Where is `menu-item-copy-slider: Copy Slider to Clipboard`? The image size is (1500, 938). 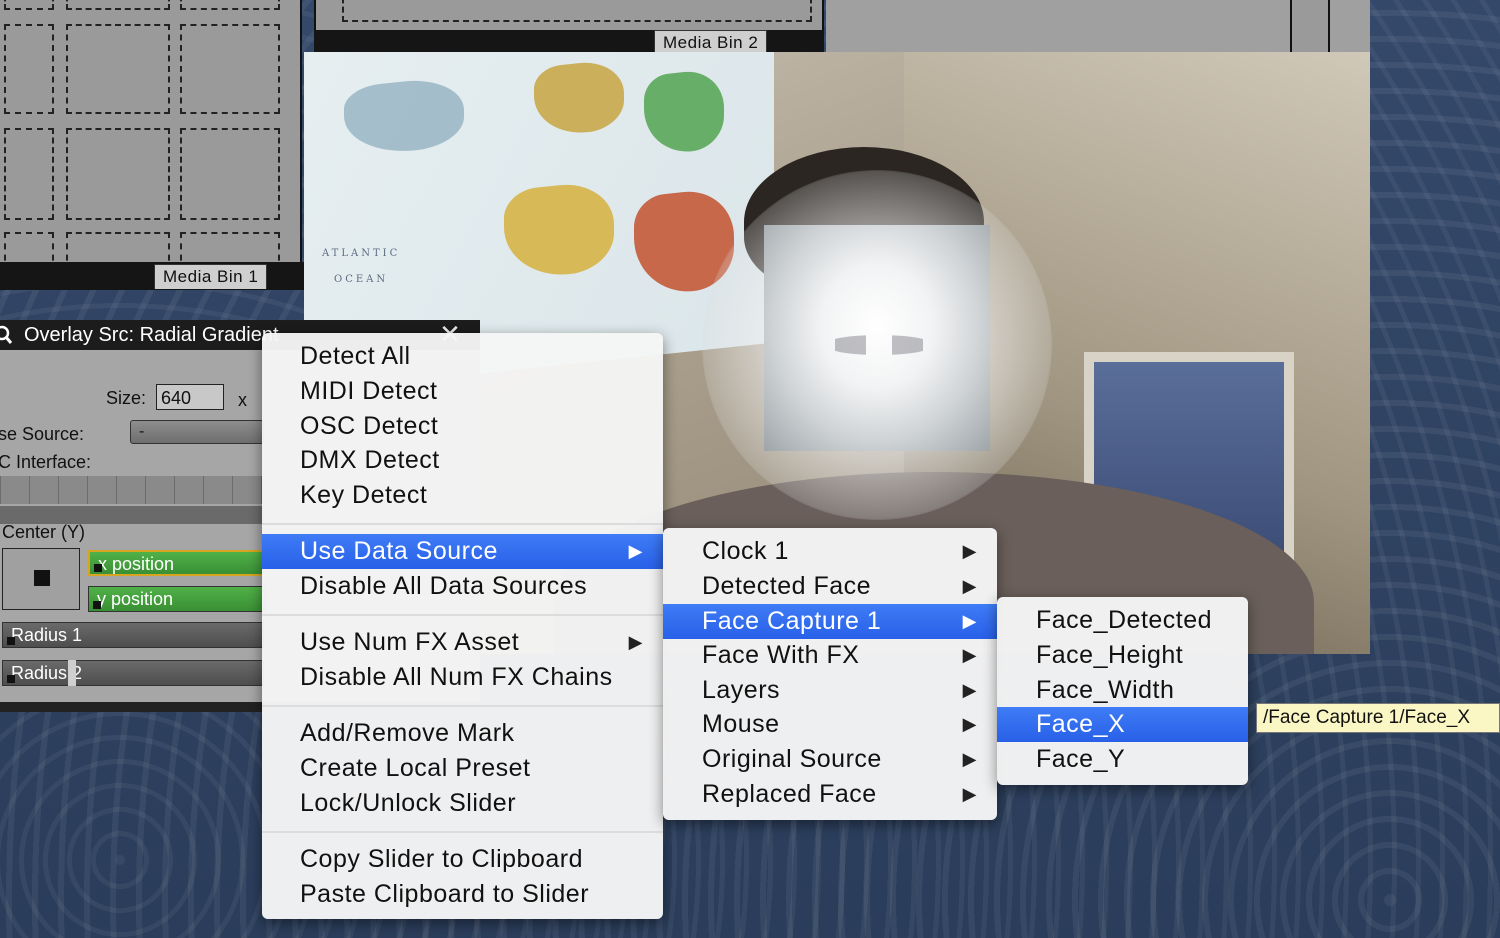
menu-item-copy-slider: Copy Slider to Clipboard is located at coordinates (462, 859).